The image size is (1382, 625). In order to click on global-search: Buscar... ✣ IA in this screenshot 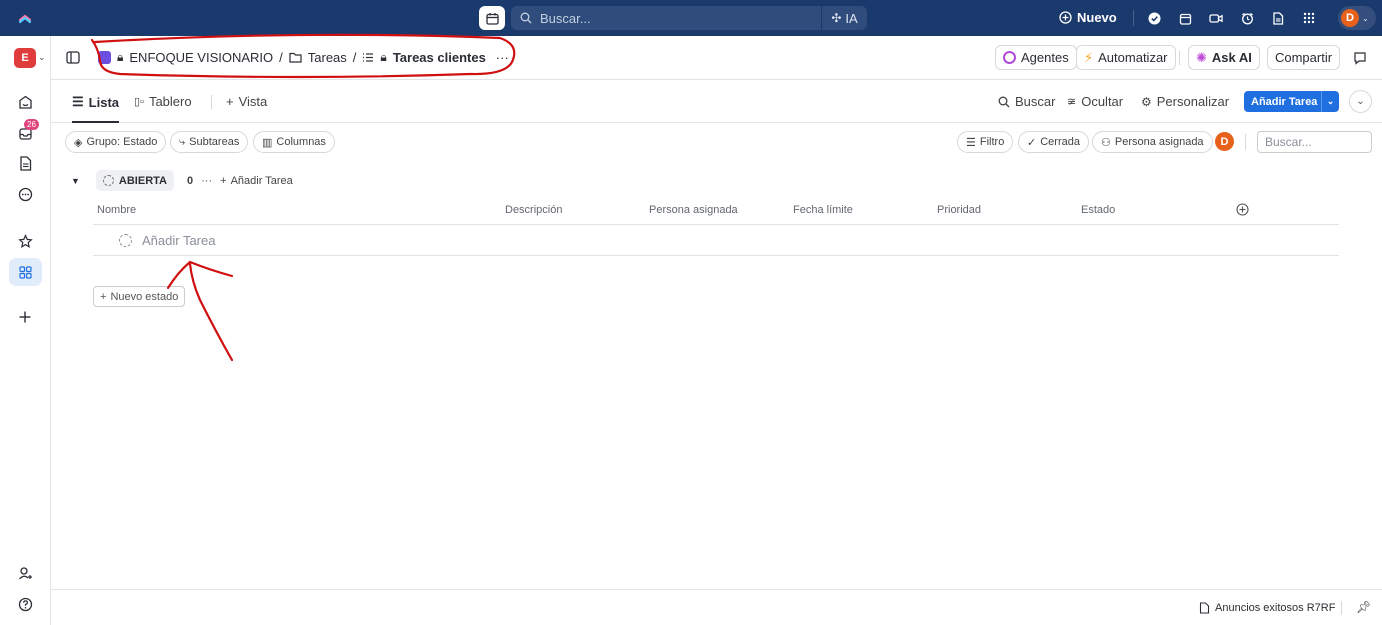, I will do `click(689, 18)`.